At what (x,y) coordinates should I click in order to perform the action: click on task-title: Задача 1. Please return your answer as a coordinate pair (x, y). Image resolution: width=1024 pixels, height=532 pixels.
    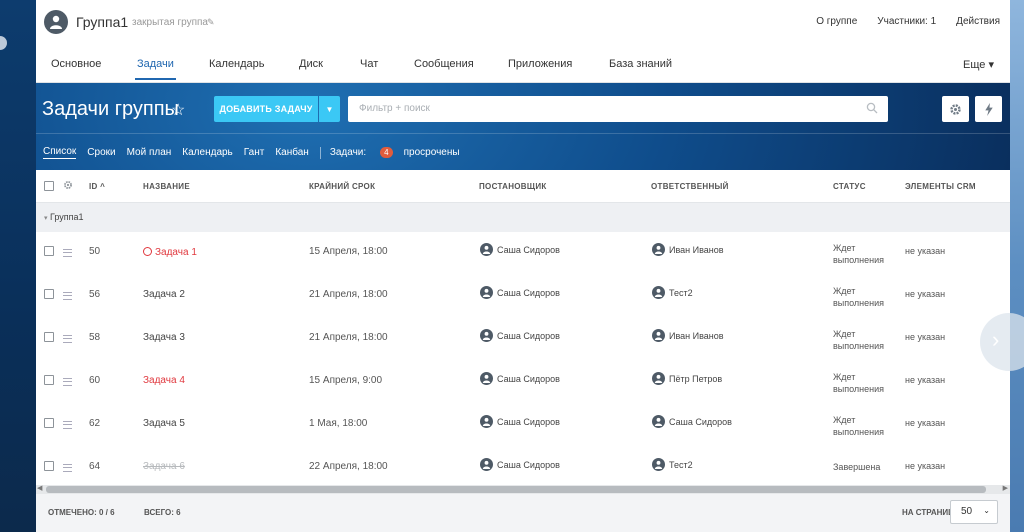
    Looking at the image, I should click on (170, 252).